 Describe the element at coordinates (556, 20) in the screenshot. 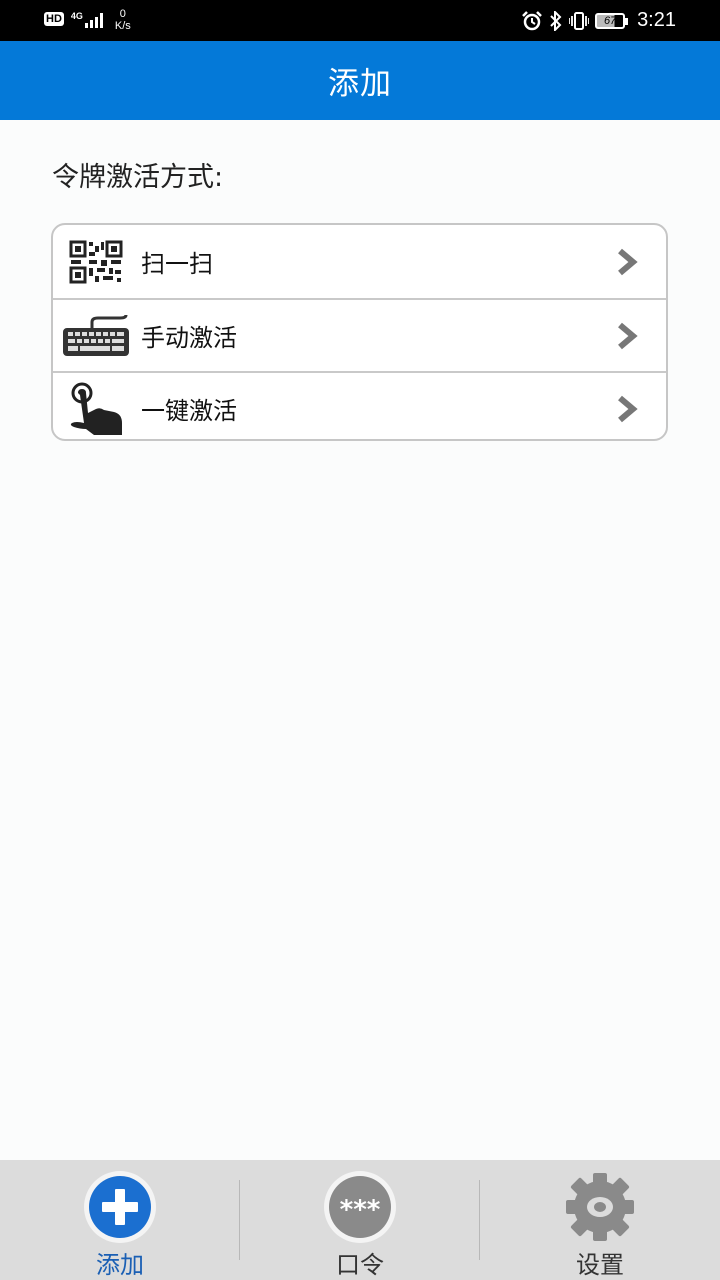

I see `bluetooth-icon` at that location.